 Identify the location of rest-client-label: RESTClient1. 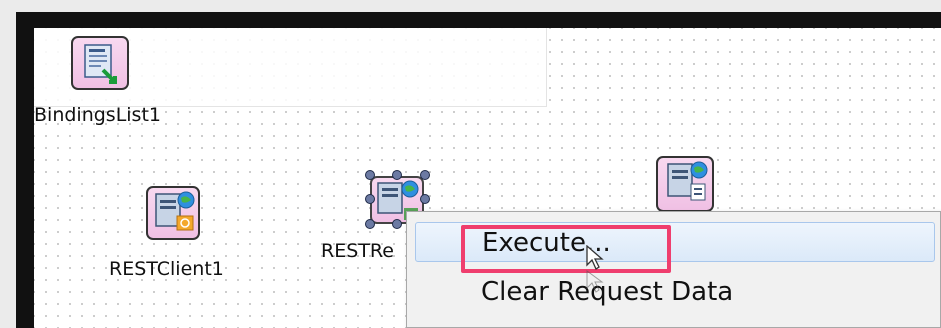
(166, 269).